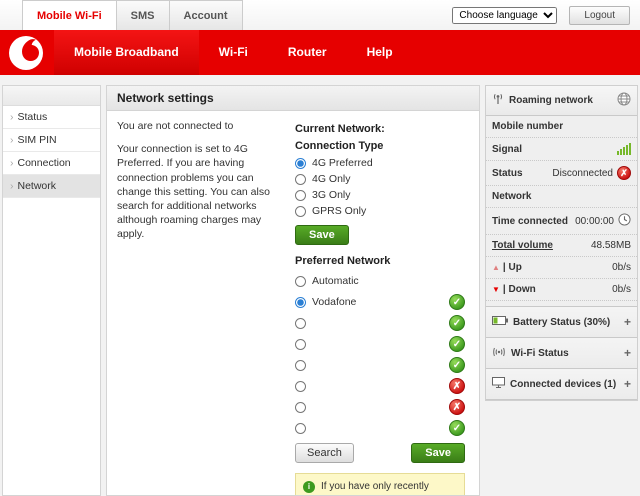 Image resolution: width=640 pixels, height=496 pixels. What do you see at coordinates (507, 149) in the screenshot?
I see `signal-label: Signal` at bounding box center [507, 149].